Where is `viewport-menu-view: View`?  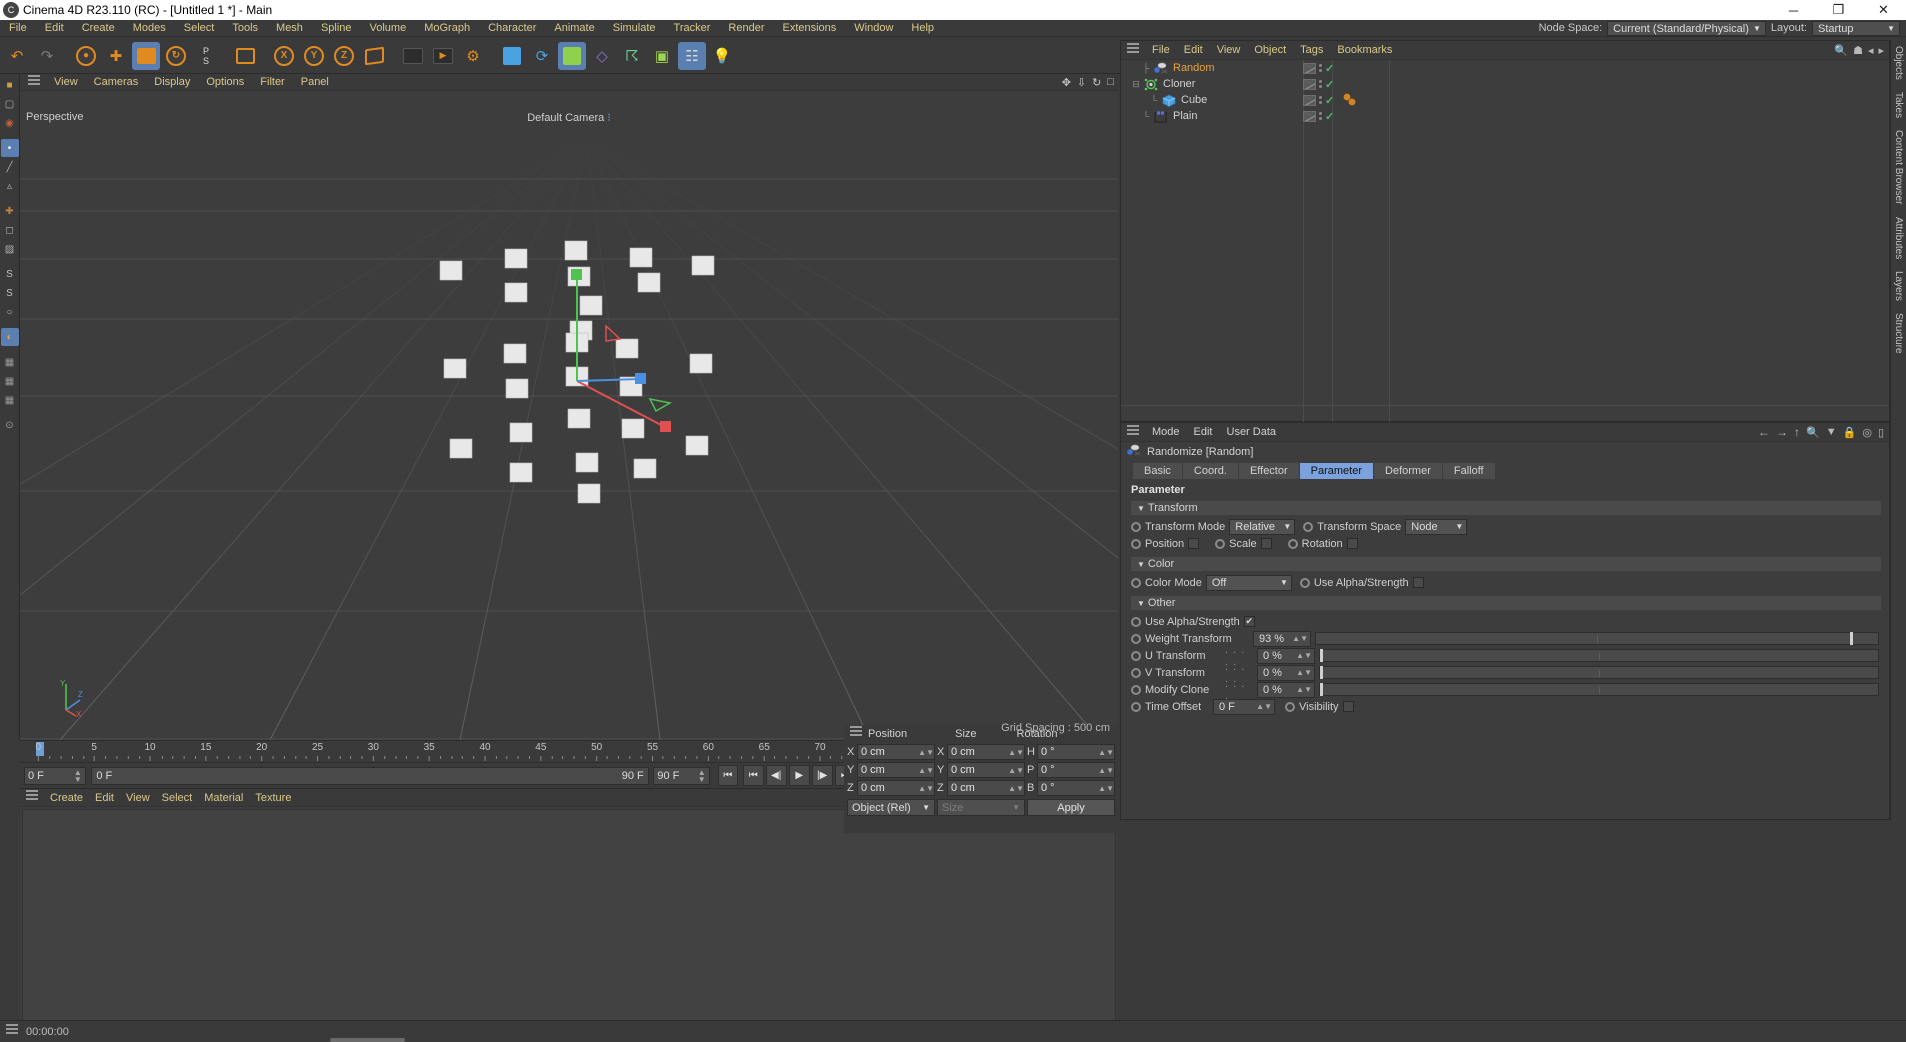 viewport-menu-view: View is located at coordinates (66, 82).